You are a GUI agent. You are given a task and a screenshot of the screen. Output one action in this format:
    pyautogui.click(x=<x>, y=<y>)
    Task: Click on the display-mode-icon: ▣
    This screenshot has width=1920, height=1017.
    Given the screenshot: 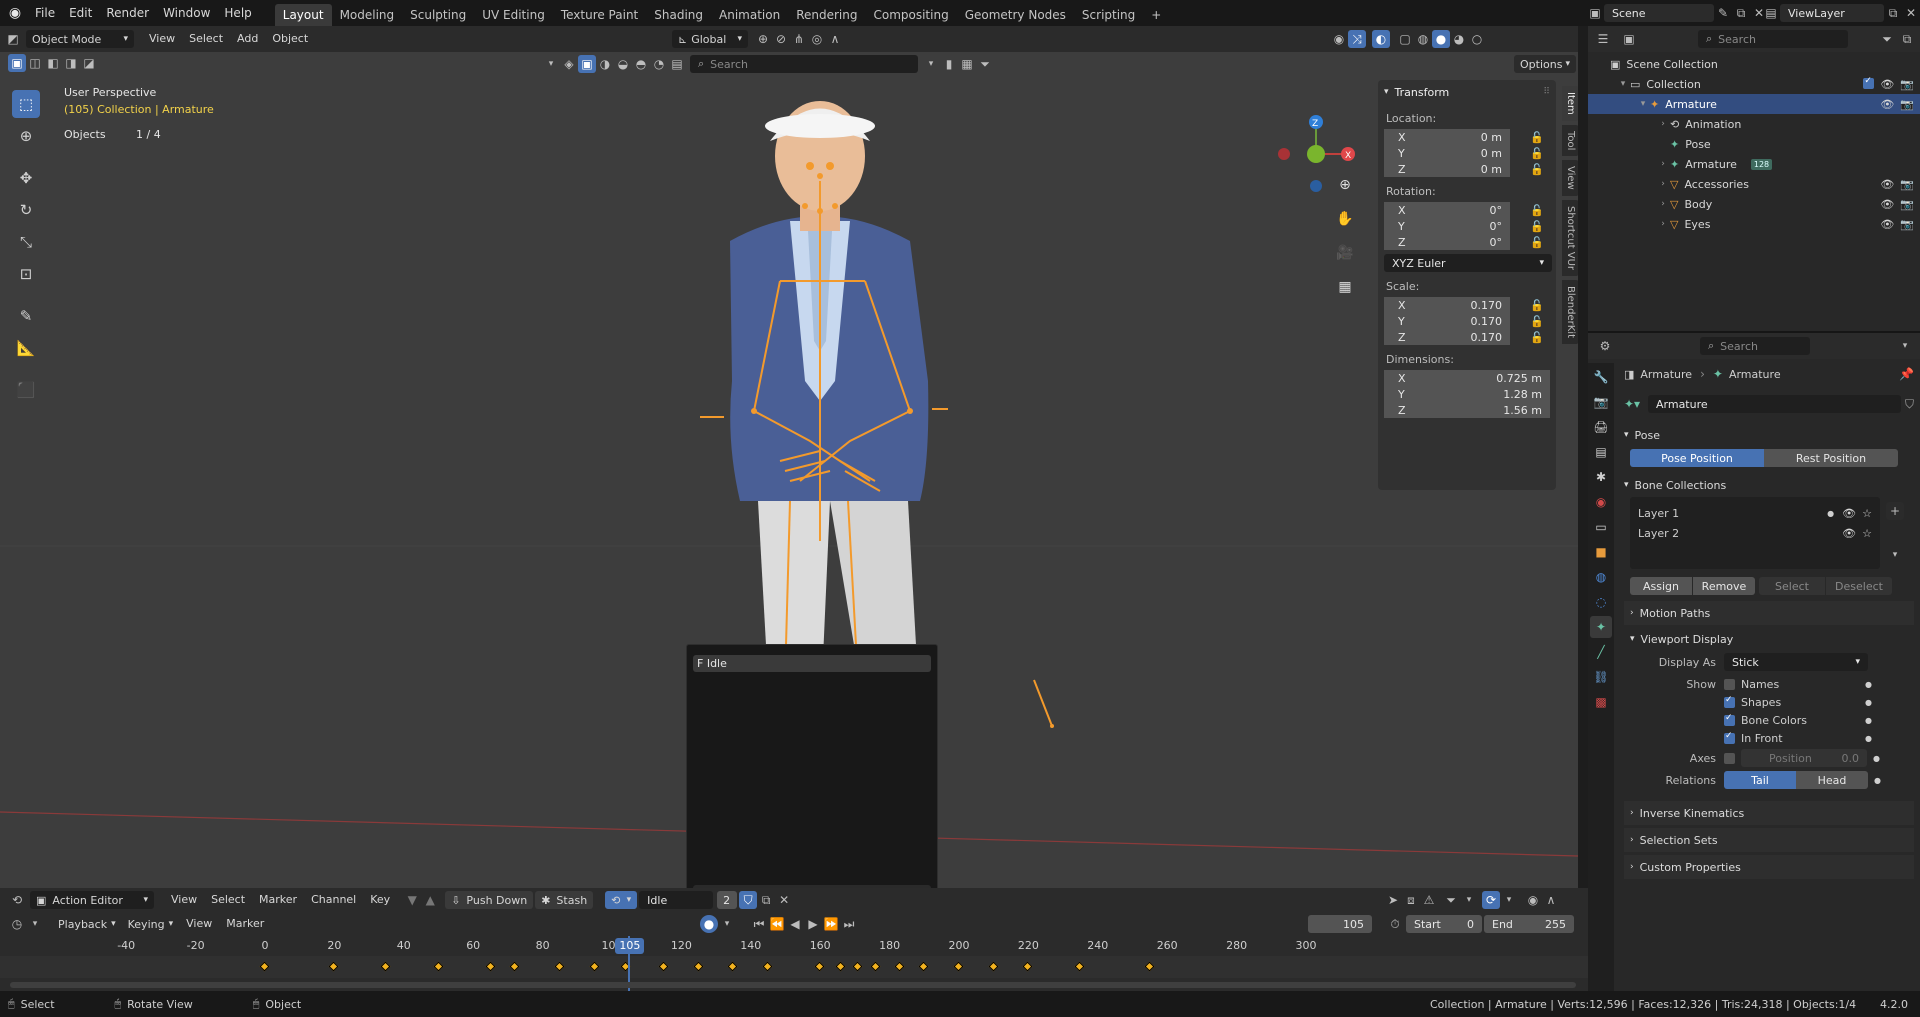 What is the action you would take?
    pyautogui.click(x=1629, y=39)
    